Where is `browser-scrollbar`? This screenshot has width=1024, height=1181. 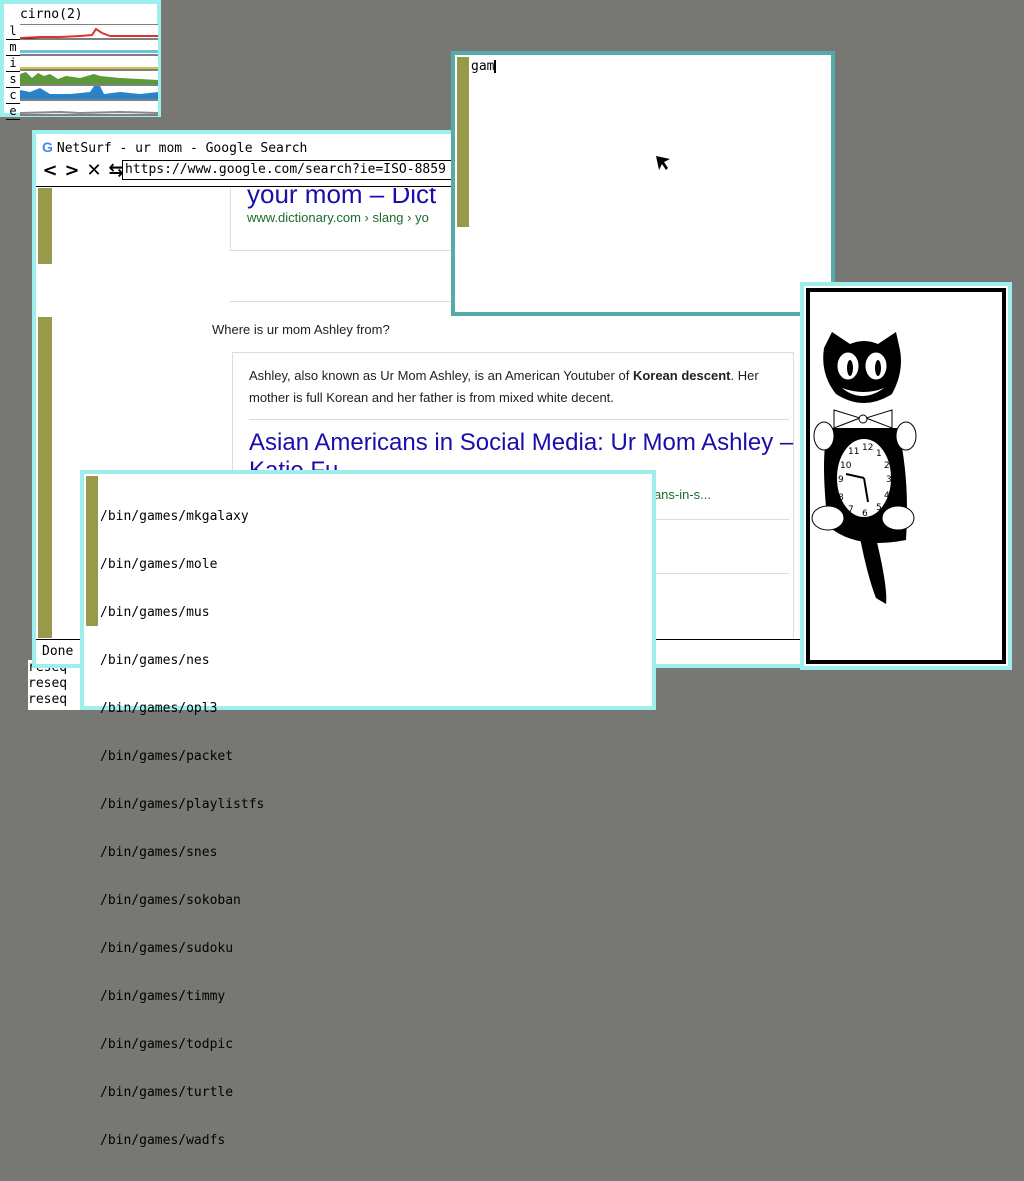
browser-scrollbar is located at coordinates (45, 413).